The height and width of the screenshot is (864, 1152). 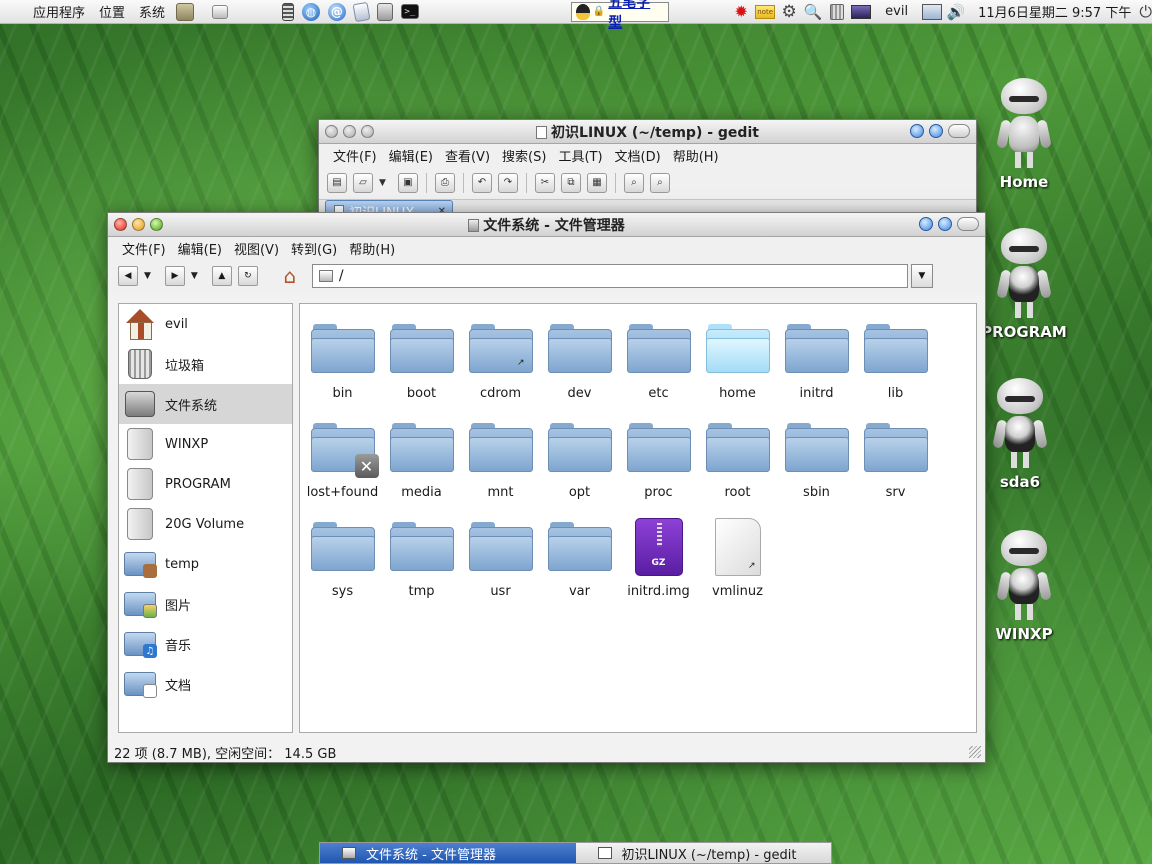 What do you see at coordinates (696, 155) in the screenshot?
I see `menu-help: 帮助(H)` at bounding box center [696, 155].